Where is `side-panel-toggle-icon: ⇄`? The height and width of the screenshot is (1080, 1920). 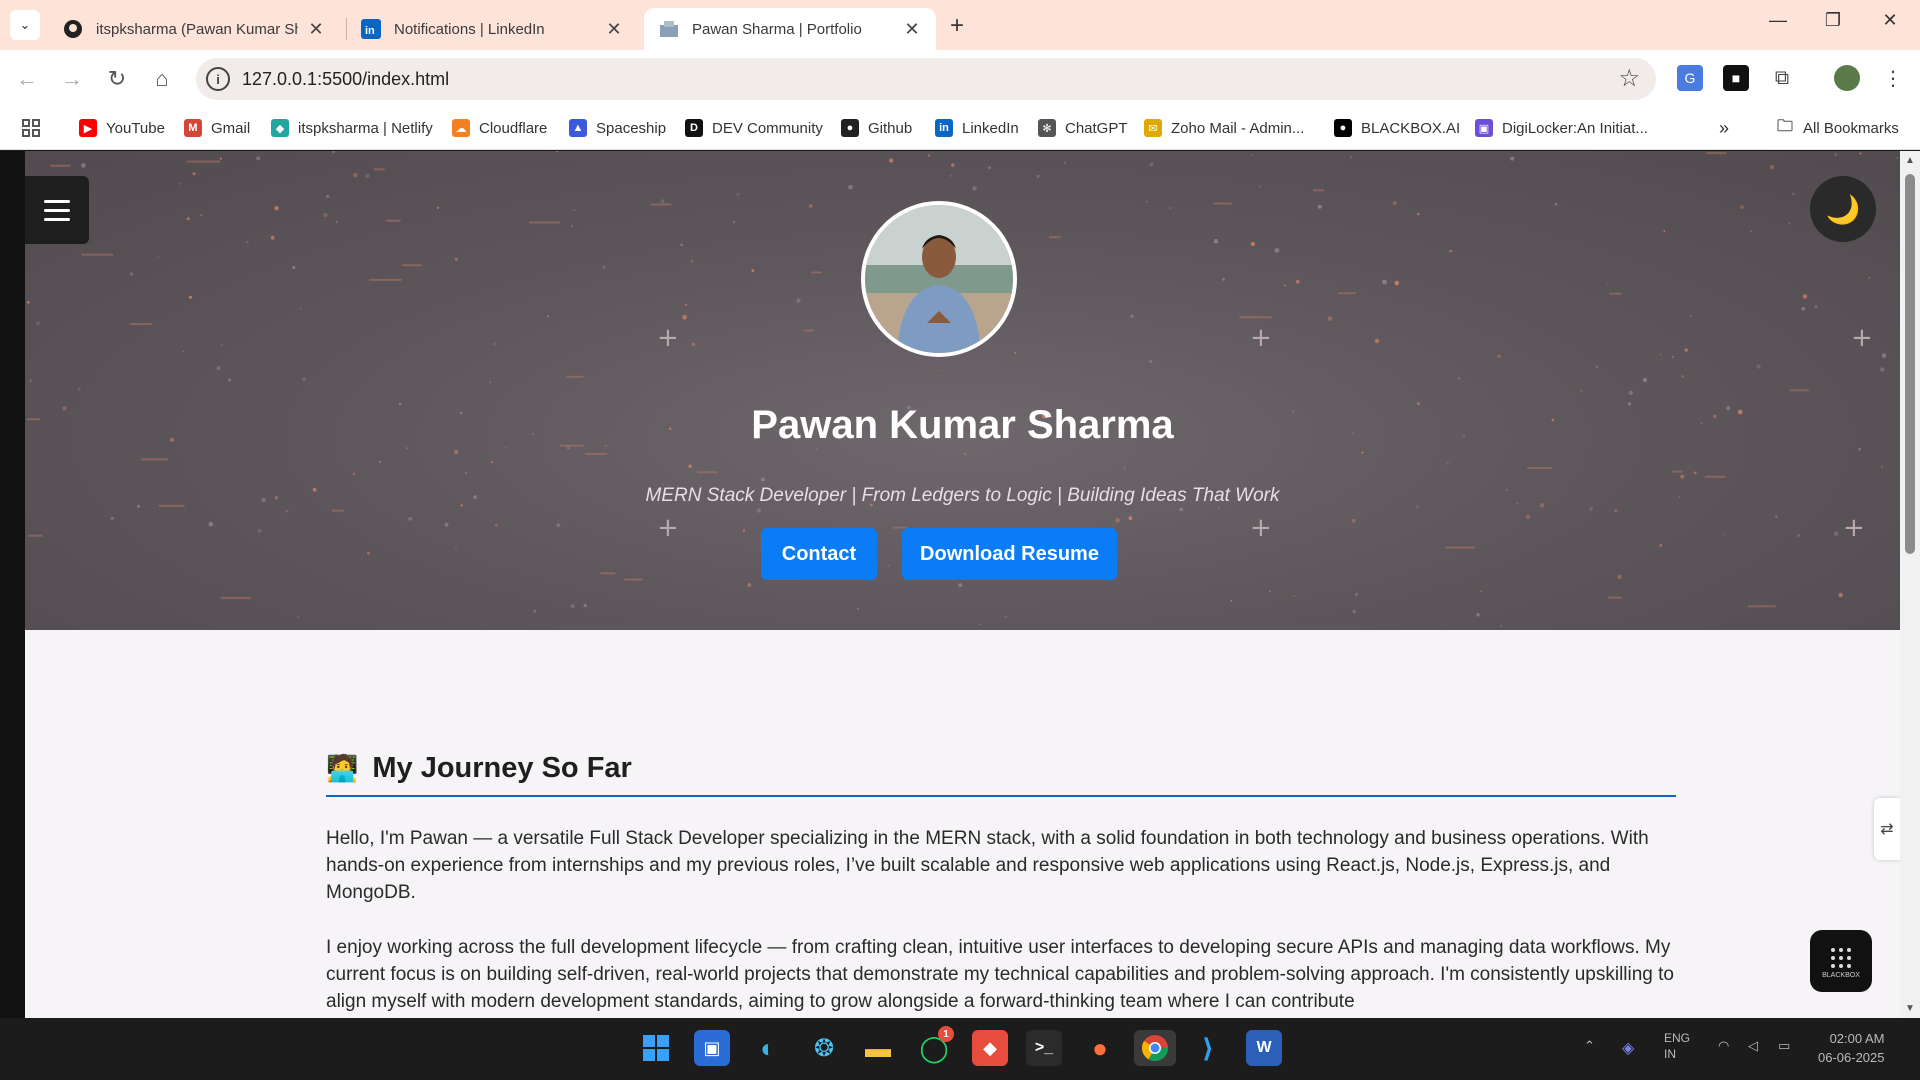
side-panel-toggle-icon: ⇄ is located at coordinates (1887, 829).